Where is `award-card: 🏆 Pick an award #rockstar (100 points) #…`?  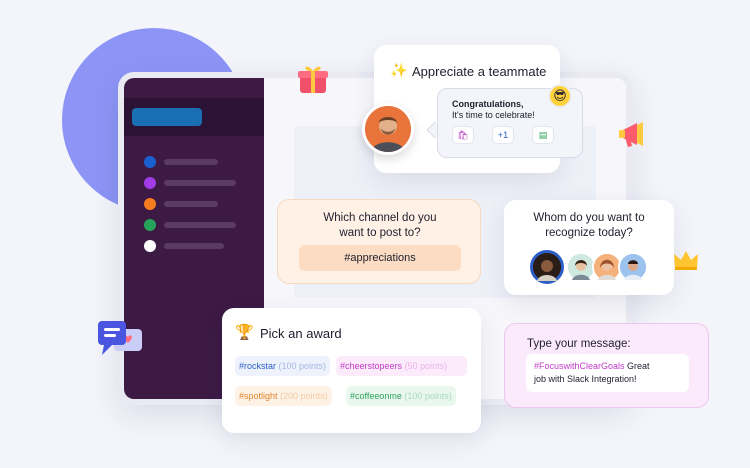 award-card: 🏆 Pick an award #rockstar (100 points) #… is located at coordinates (351, 370).